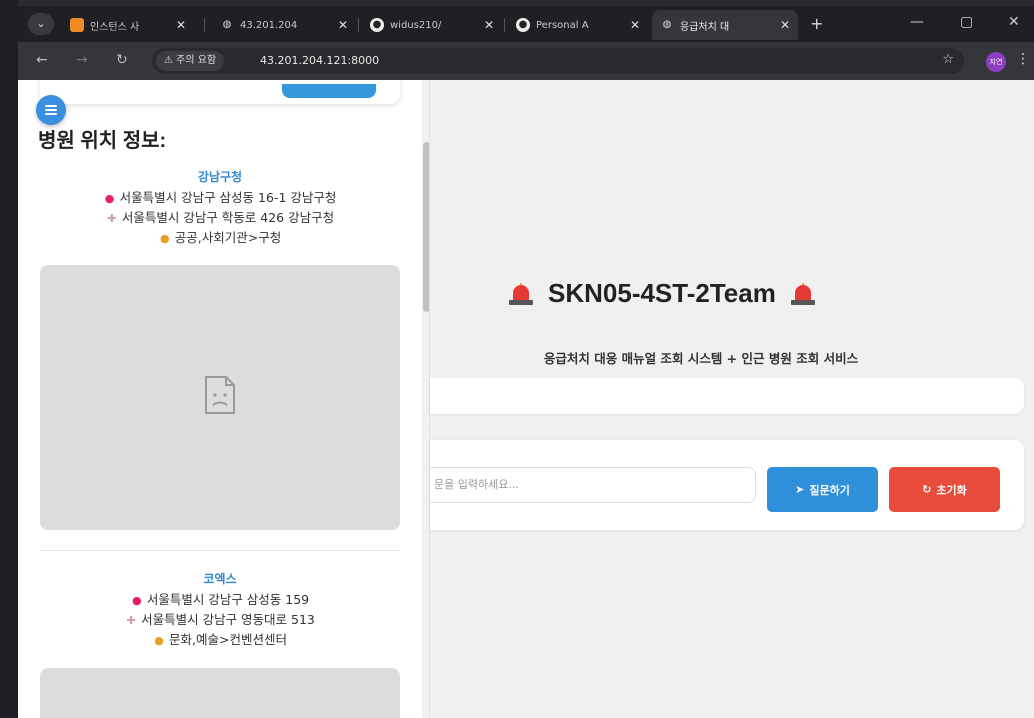  I want to click on tab-title: 응급처치 대, so click(705, 27).